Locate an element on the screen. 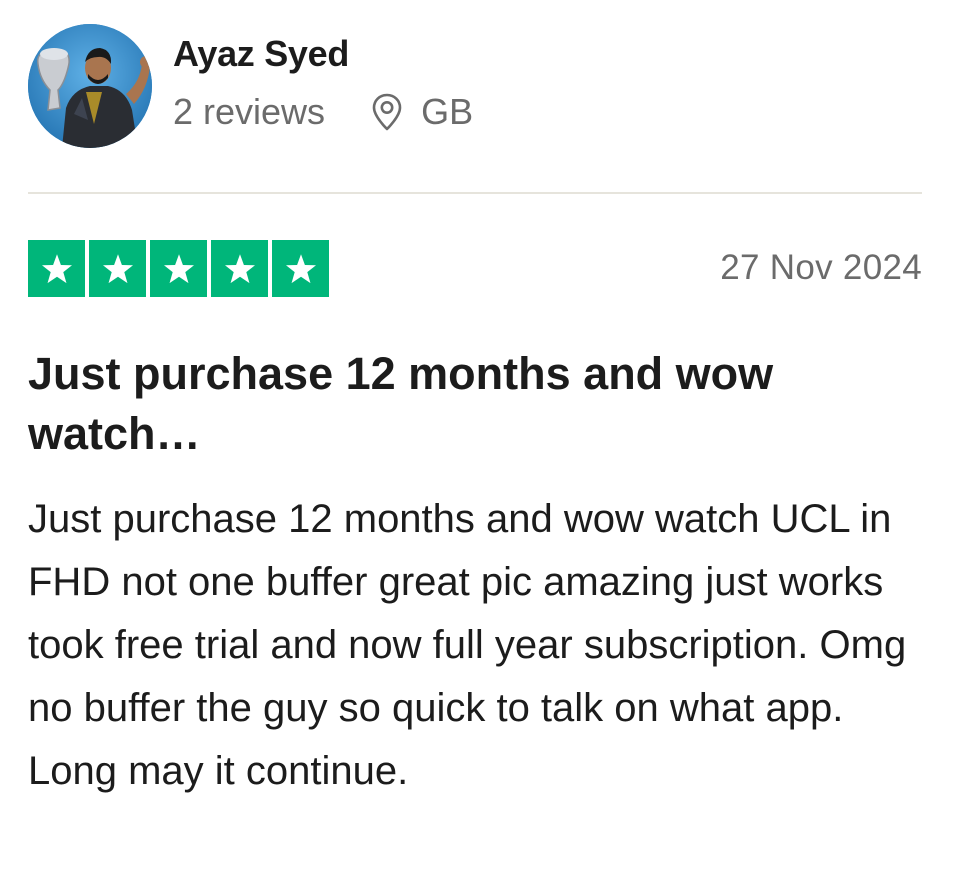 Image resolution: width=955 pixels, height=889 pixels. star-rating is located at coordinates (178, 268).